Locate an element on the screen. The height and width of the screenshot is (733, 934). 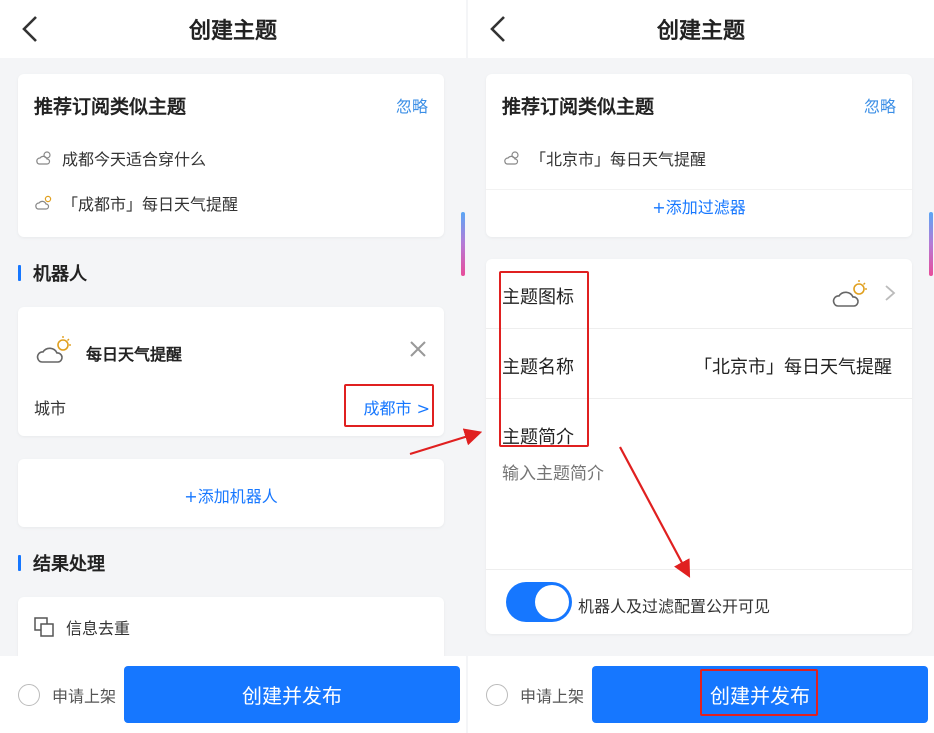
recommend-card: 推荐订阅类似主题 忽略 「北京市」每日天气提醒 +添加过滤器 is located at coordinates (699, 155).